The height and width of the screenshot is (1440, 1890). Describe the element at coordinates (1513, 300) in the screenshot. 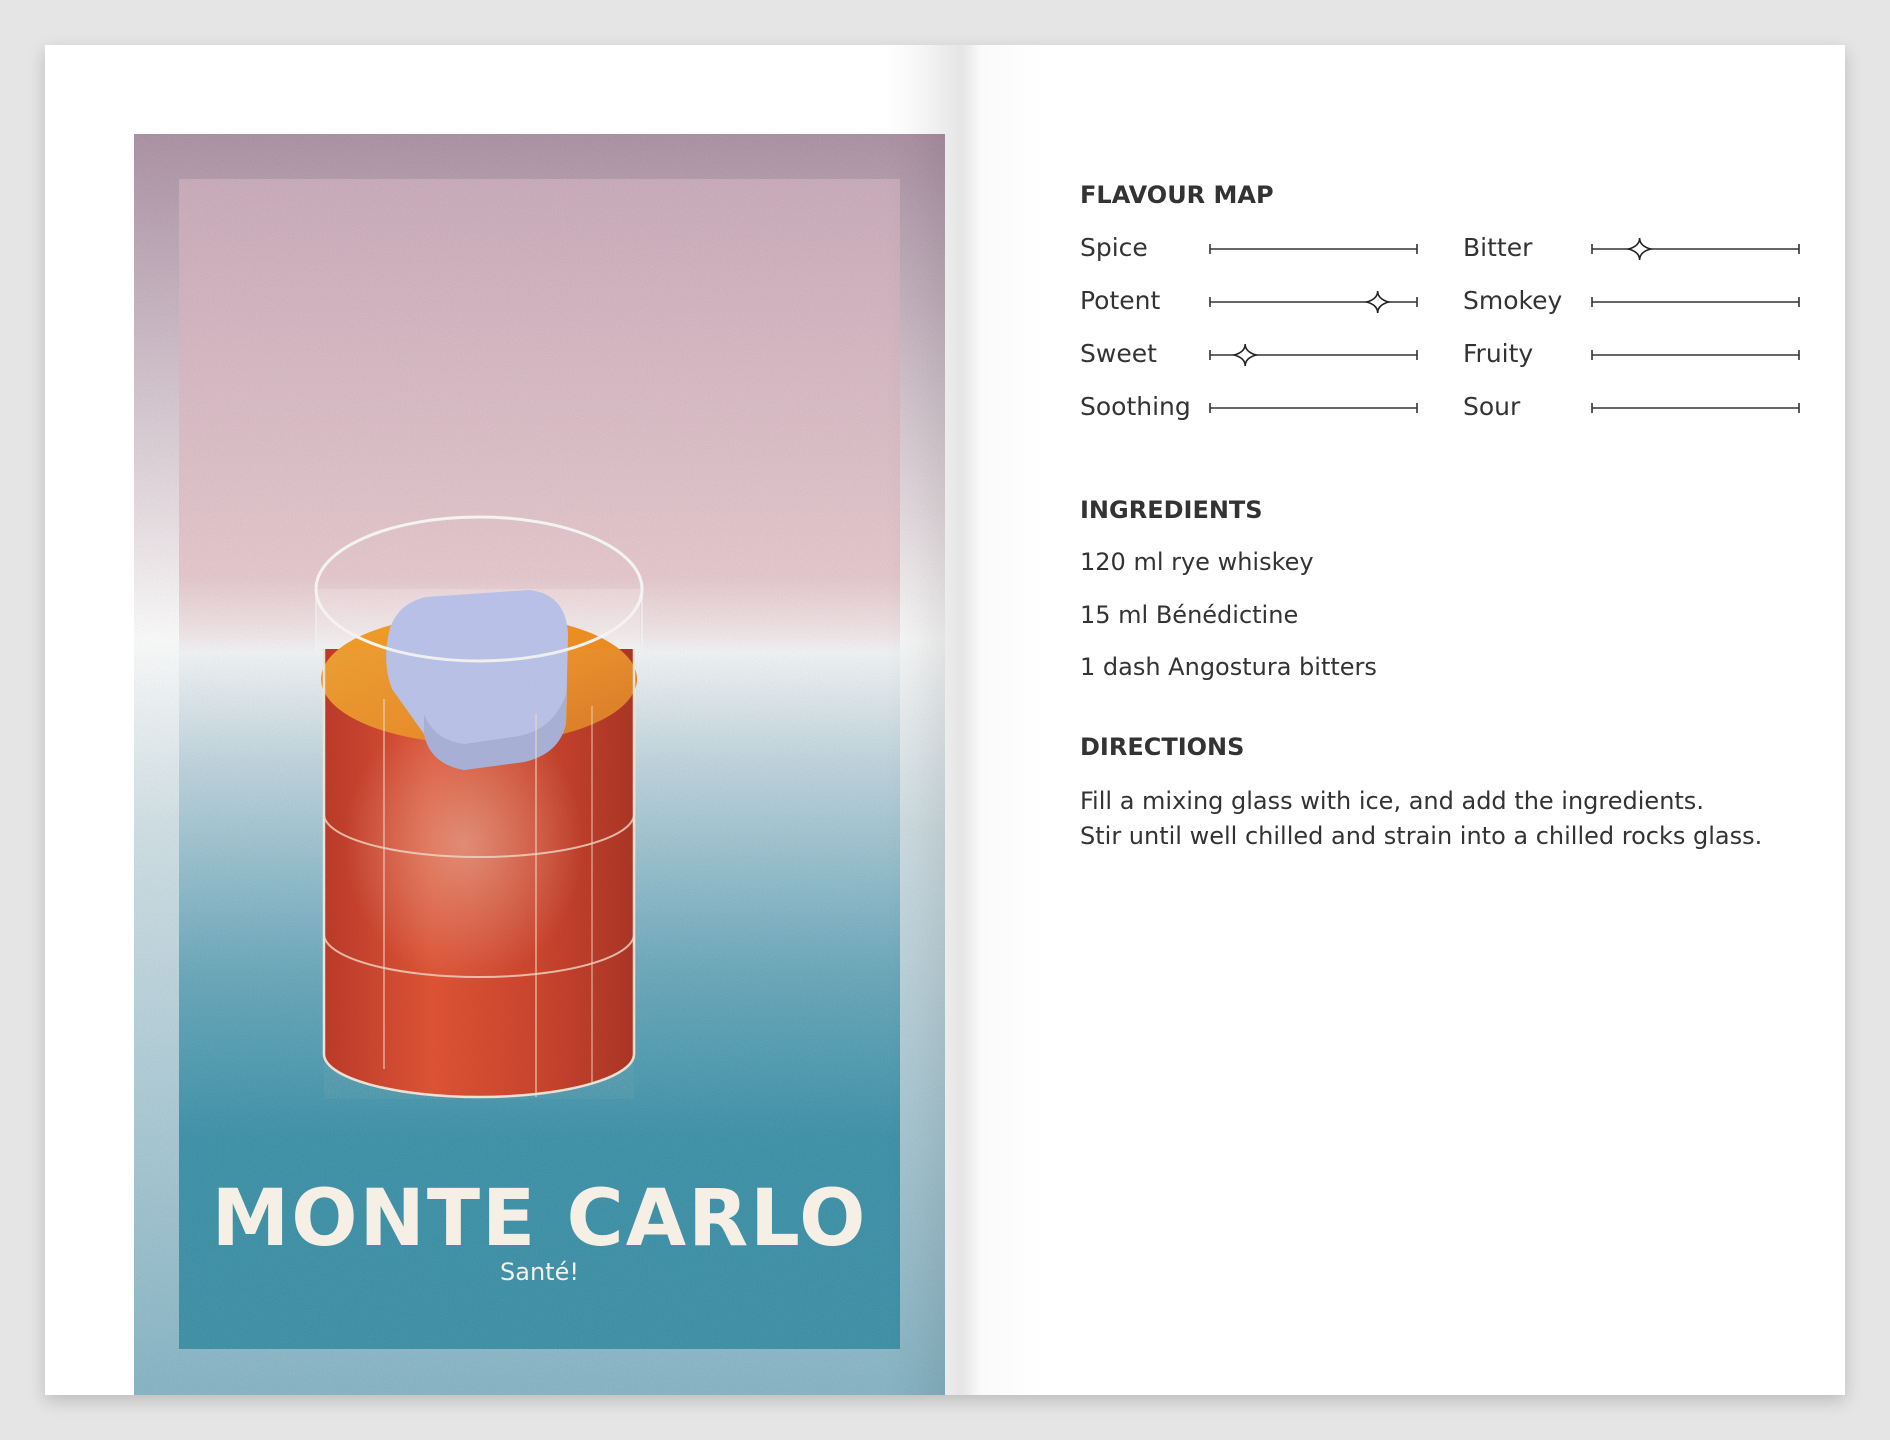

I see `flavour-label: Smokey` at that location.